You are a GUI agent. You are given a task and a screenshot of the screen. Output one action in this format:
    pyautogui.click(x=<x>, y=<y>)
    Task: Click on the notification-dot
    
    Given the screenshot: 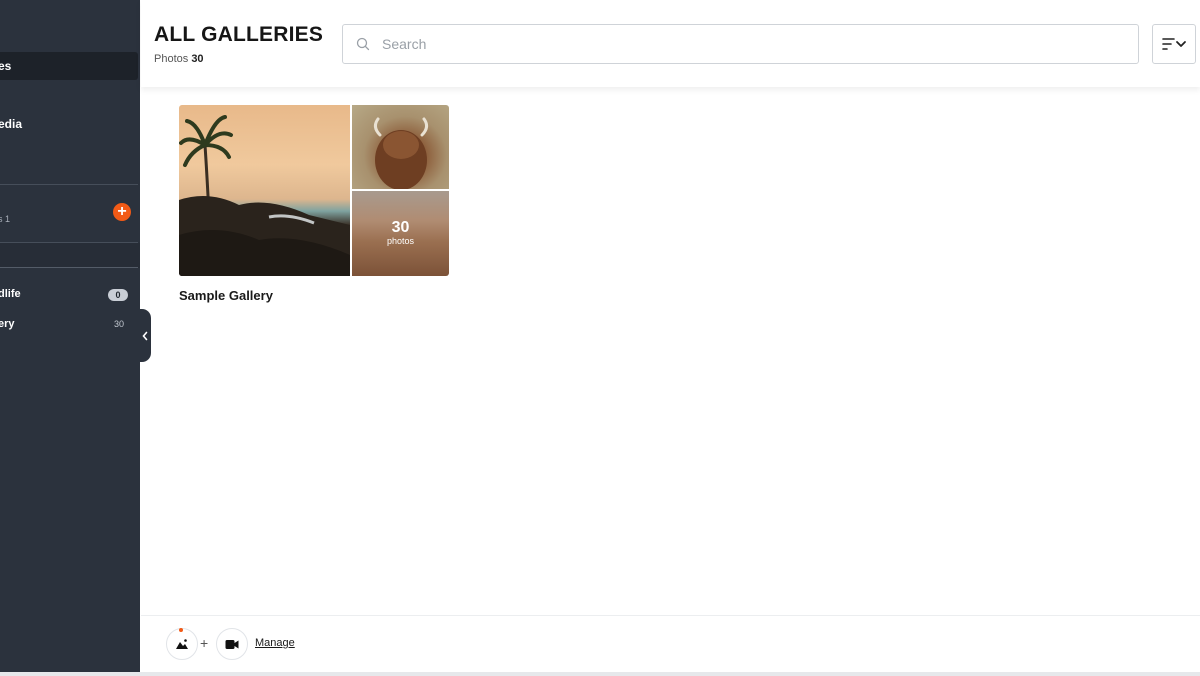 What is the action you would take?
    pyautogui.click(x=181, y=630)
    